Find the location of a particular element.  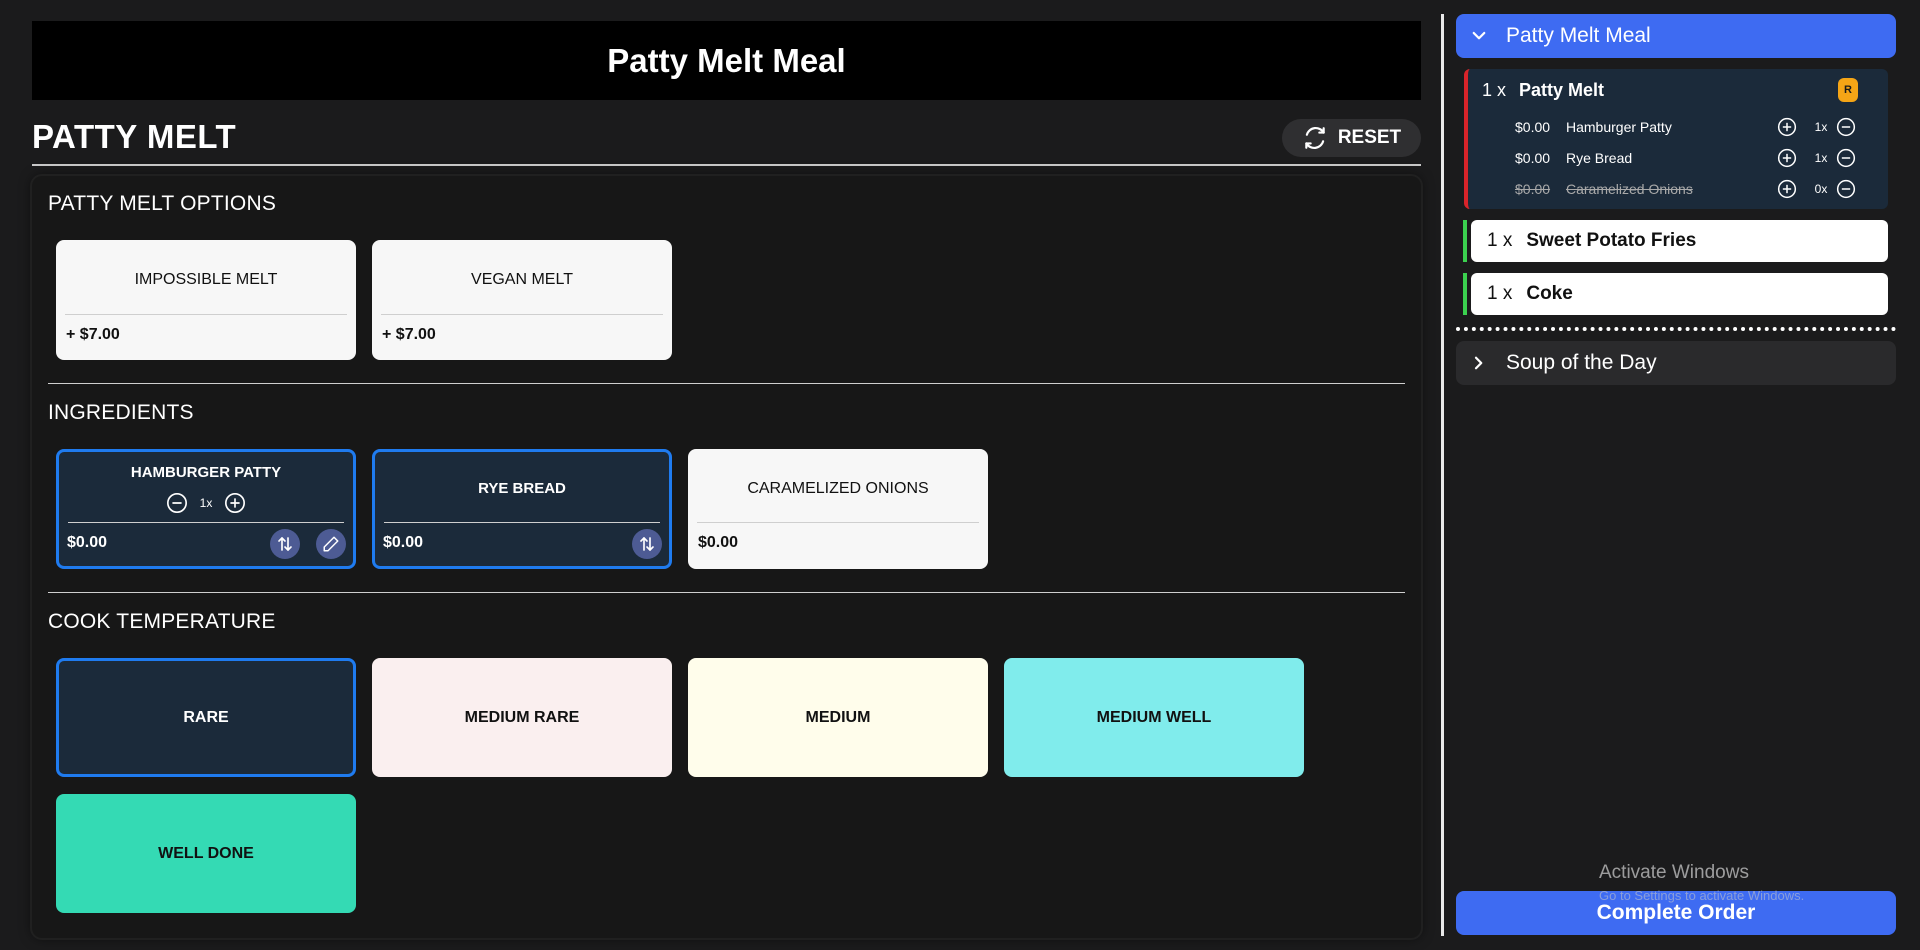

complete-order-label: Complete Order is located at coordinates (1676, 912).